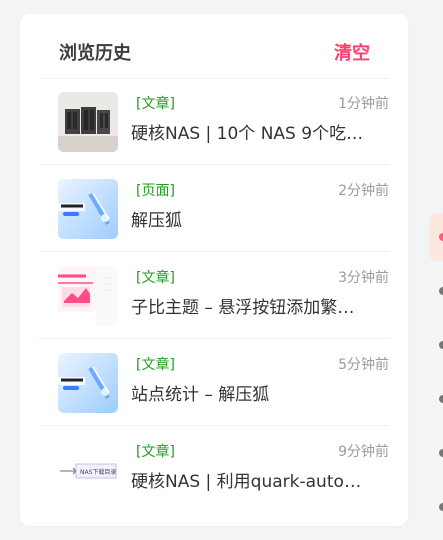 The image size is (443, 540). Describe the element at coordinates (88, 122) in the screenshot. I see `nas-device-thumbnail` at that location.